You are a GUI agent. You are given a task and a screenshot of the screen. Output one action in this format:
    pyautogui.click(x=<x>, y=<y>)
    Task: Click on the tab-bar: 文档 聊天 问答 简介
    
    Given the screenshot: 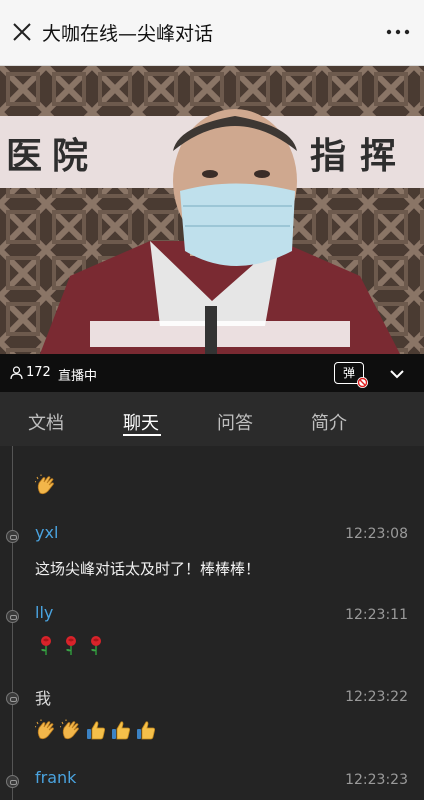 What is the action you would take?
    pyautogui.click(x=212, y=419)
    